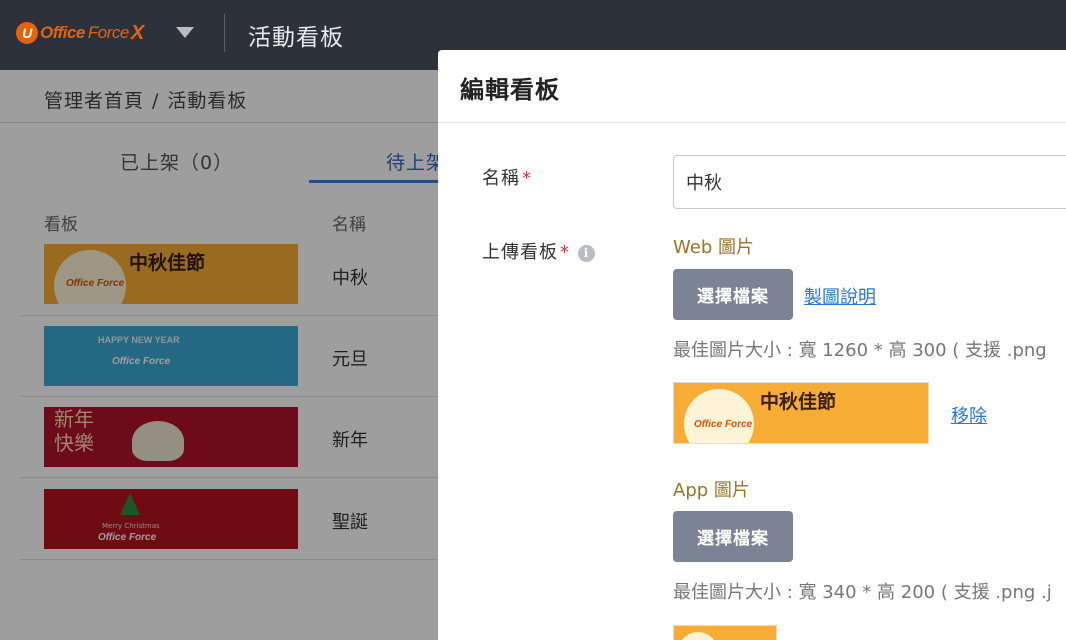  What do you see at coordinates (520, 252) in the screenshot?
I see `upload-label-text: 上傳看板` at bounding box center [520, 252].